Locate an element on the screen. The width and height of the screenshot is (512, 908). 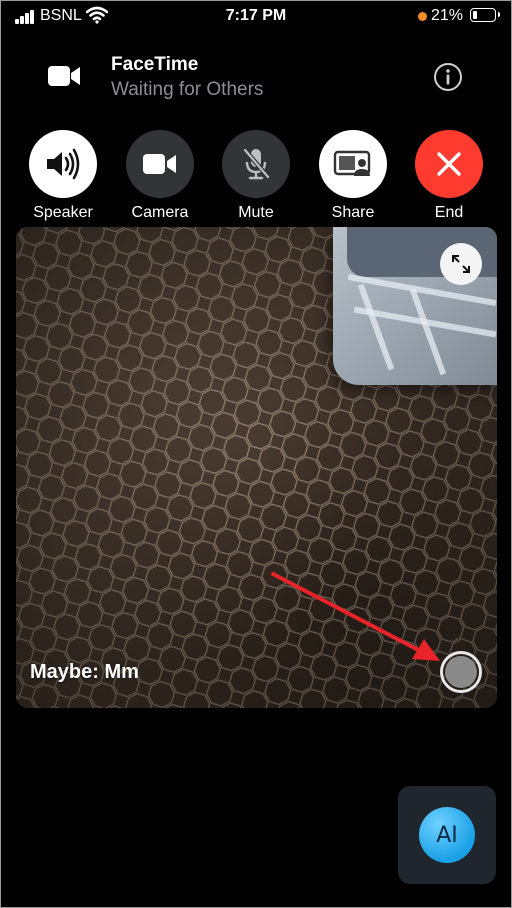
microphone-slash-icon is located at coordinates (256, 164).